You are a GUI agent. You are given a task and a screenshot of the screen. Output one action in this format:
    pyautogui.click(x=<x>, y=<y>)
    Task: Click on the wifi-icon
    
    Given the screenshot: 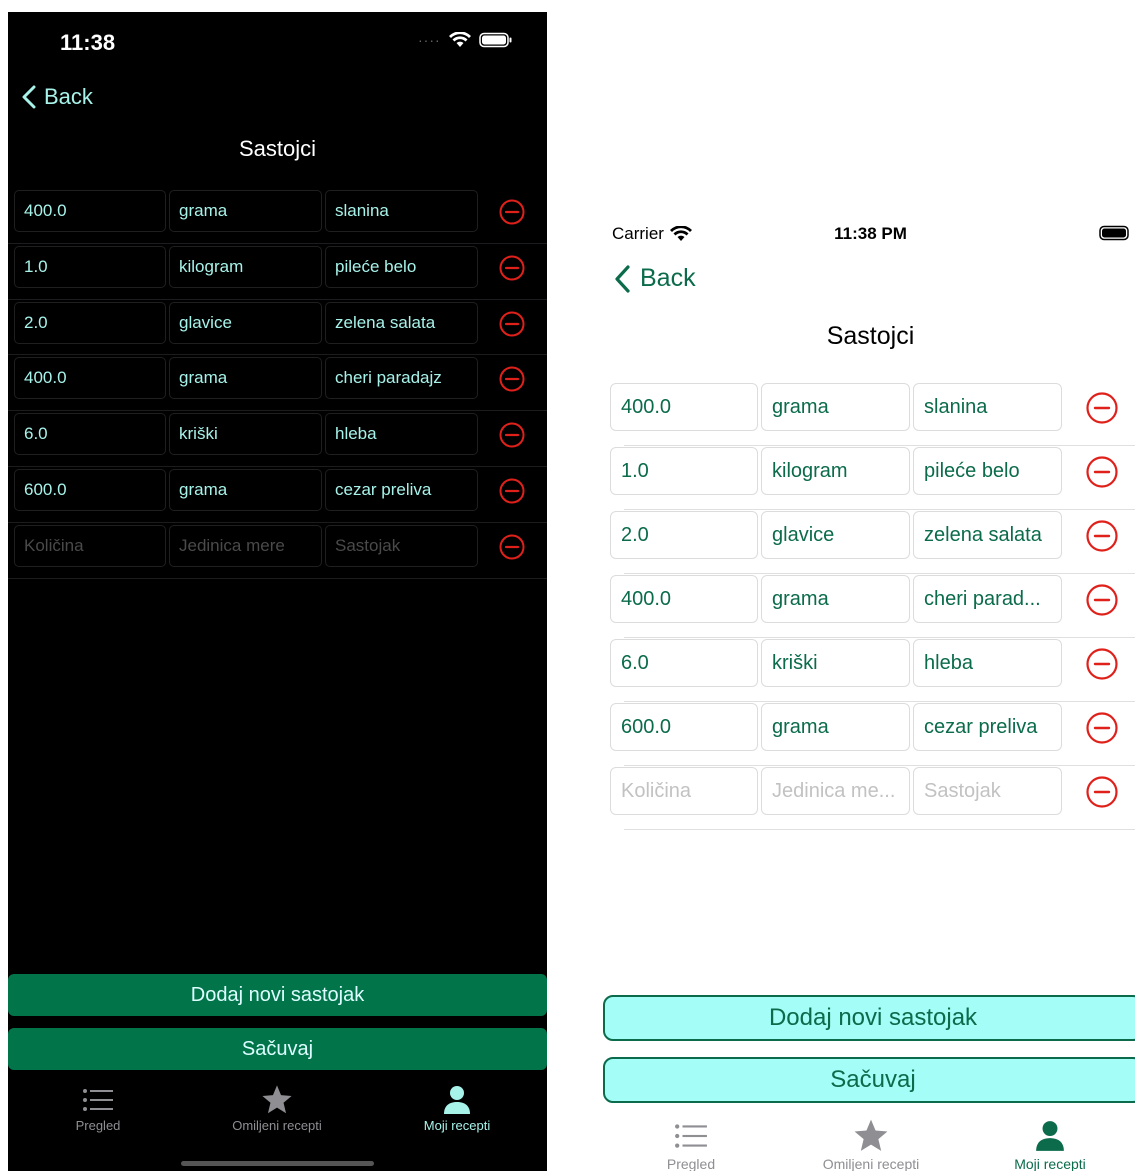 What is the action you would take?
    pyautogui.click(x=459, y=39)
    